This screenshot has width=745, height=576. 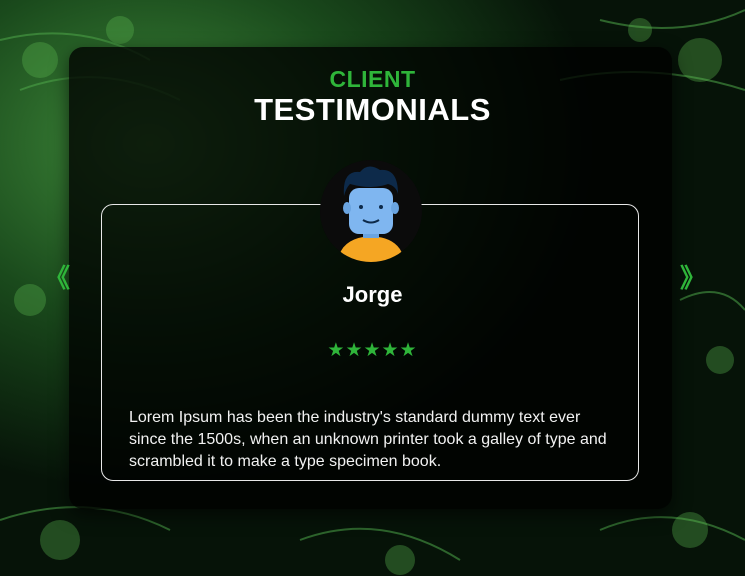 What do you see at coordinates (693, 278) in the screenshot?
I see `next-arrow-icon: 》` at bounding box center [693, 278].